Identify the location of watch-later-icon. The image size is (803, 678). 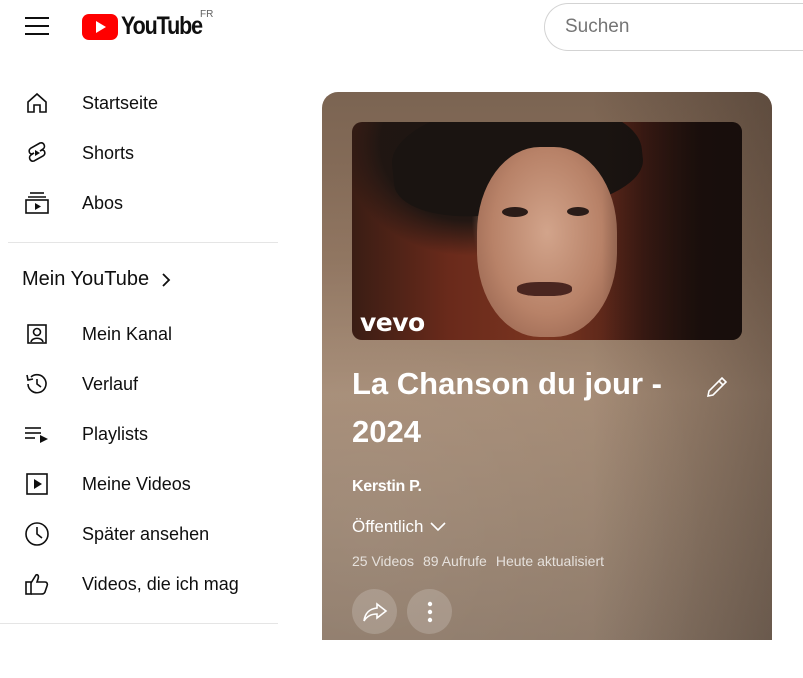
(37, 534).